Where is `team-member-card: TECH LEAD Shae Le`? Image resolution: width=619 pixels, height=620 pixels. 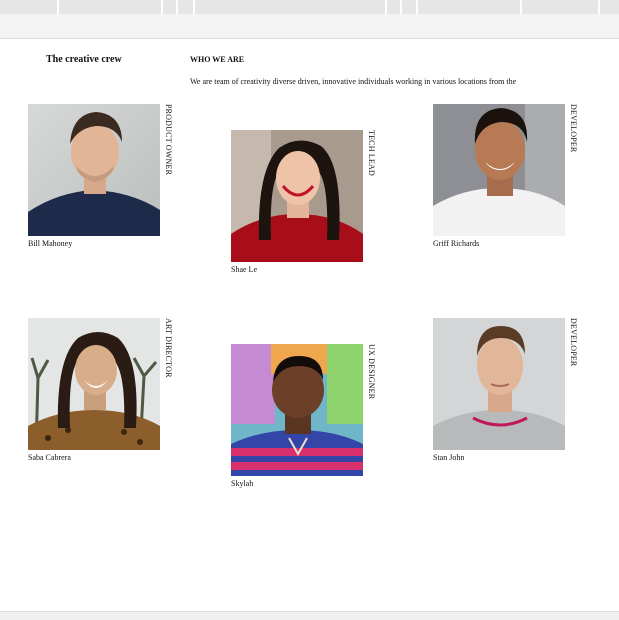
team-member-card: TECH LEAD Shae Le is located at coordinates (311, 205).